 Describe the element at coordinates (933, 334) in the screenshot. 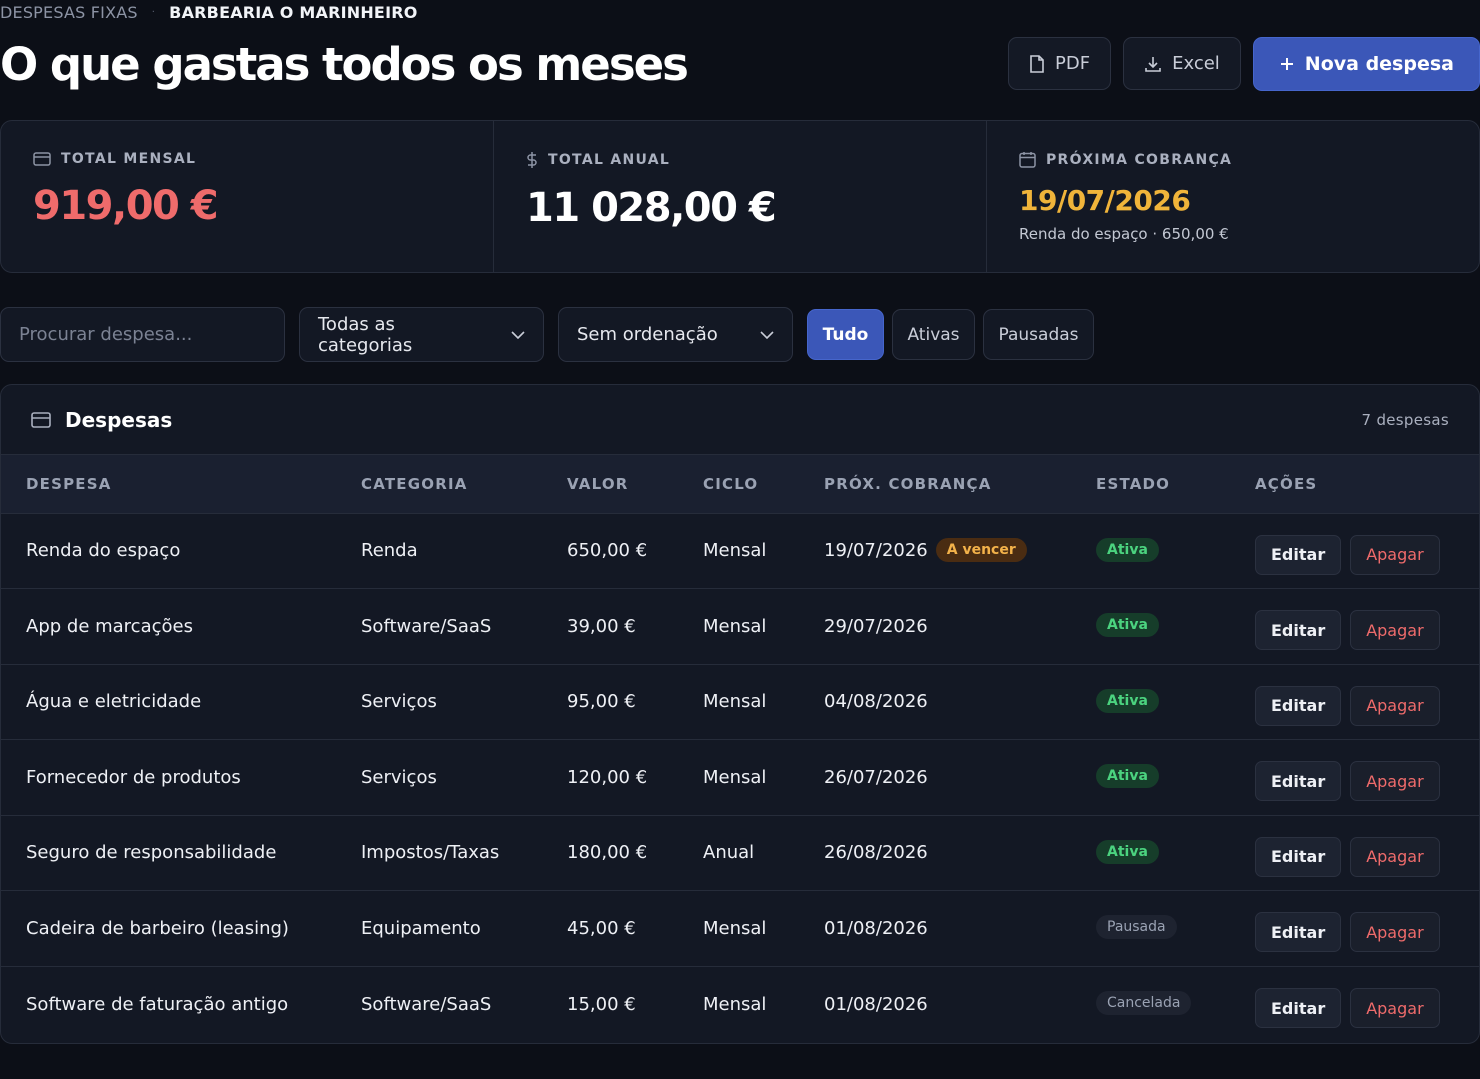

I see `tab-active: Ativas` at that location.